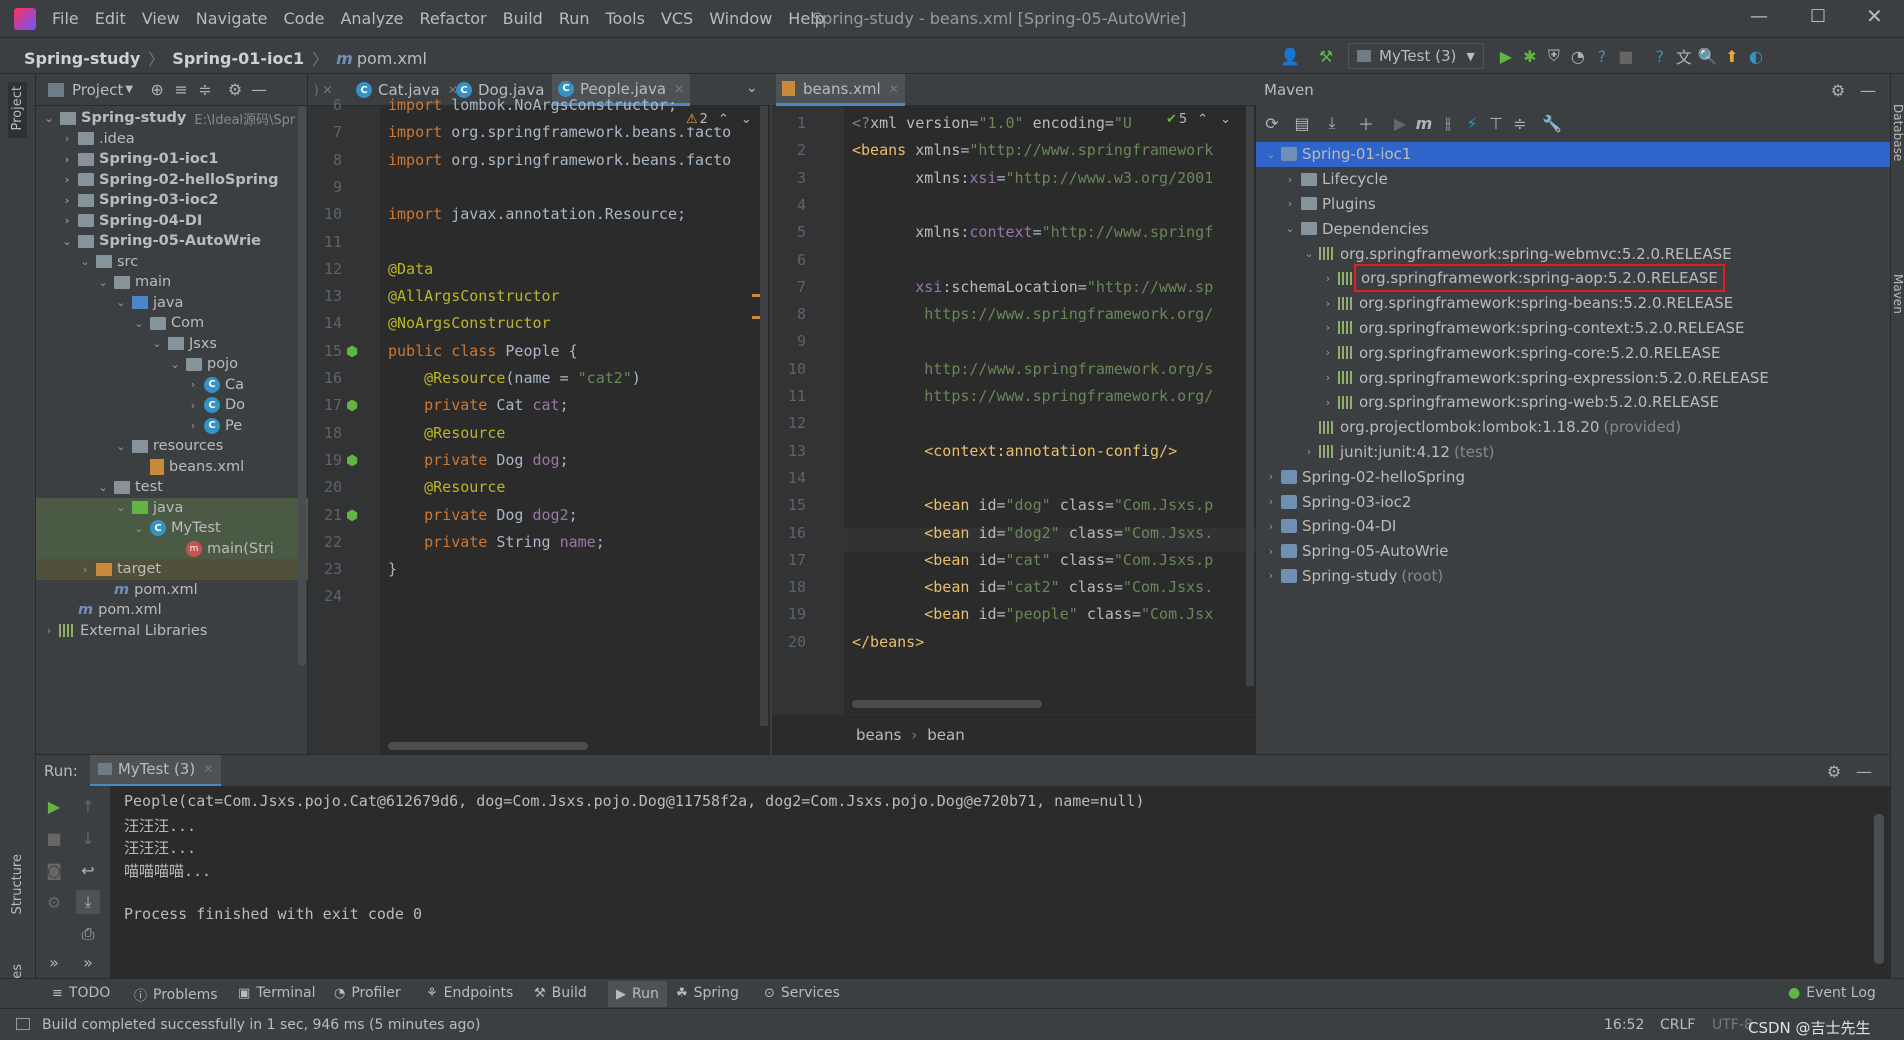  What do you see at coordinates (1624, 1025) in the screenshot?
I see `caret-position: 16:52` at bounding box center [1624, 1025].